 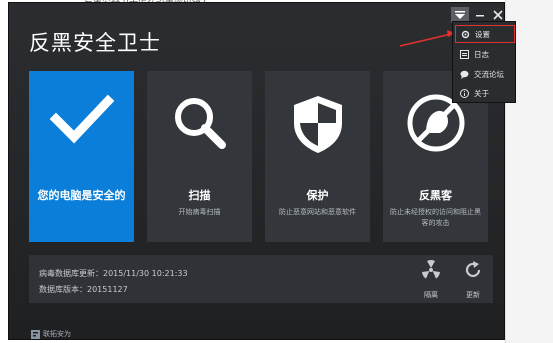 What do you see at coordinates (317, 195) in the screenshot?
I see `tile-title: 保护` at bounding box center [317, 195].